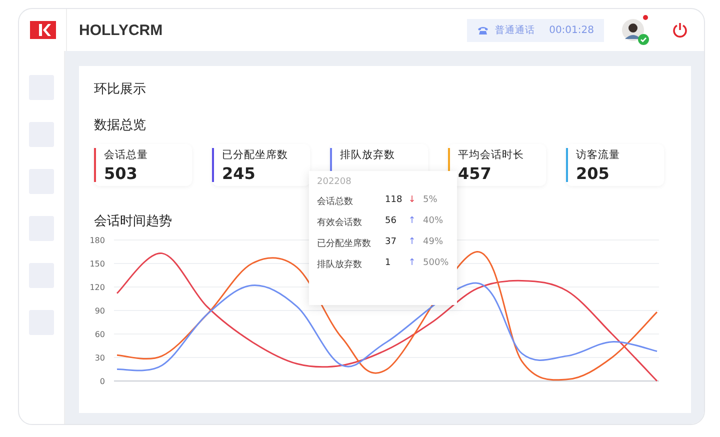 This screenshot has width=720, height=437. What do you see at coordinates (340, 264) in the screenshot?
I see `tooltip-label: 排队放弃数` at bounding box center [340, 264].